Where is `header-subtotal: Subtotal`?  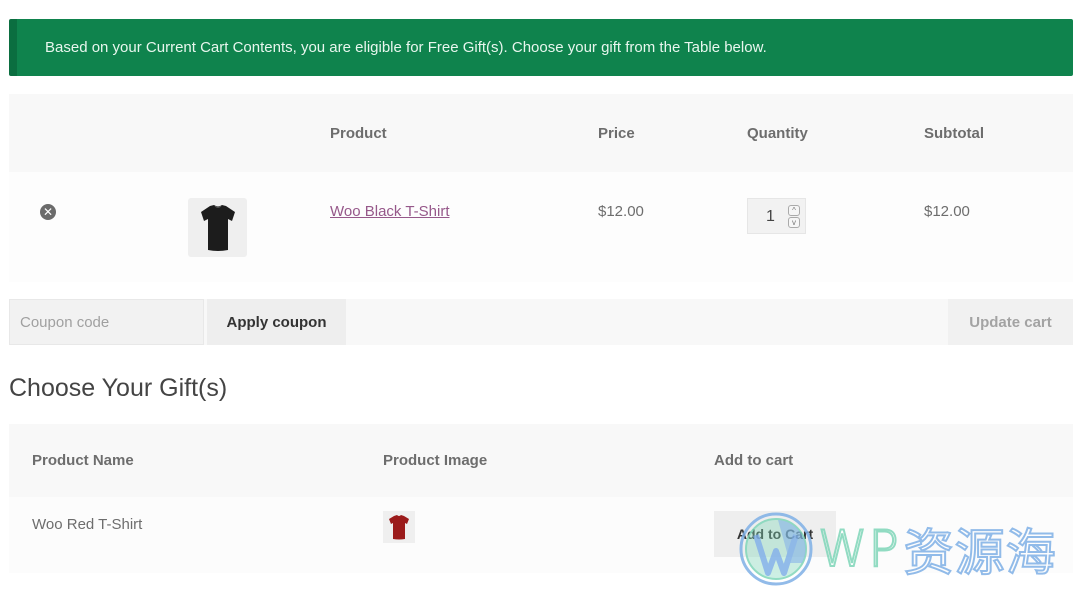
header-subtotal: Subtotal is located at coordinates (954, 133).